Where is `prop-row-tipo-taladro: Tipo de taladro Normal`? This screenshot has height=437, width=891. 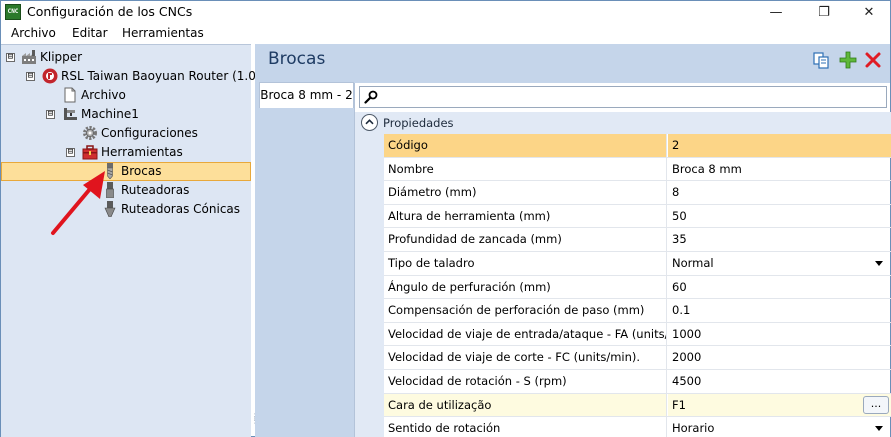
prop-row-tipo-taladro: Tipo de taladro Normal is located at coordinates (637, 264).